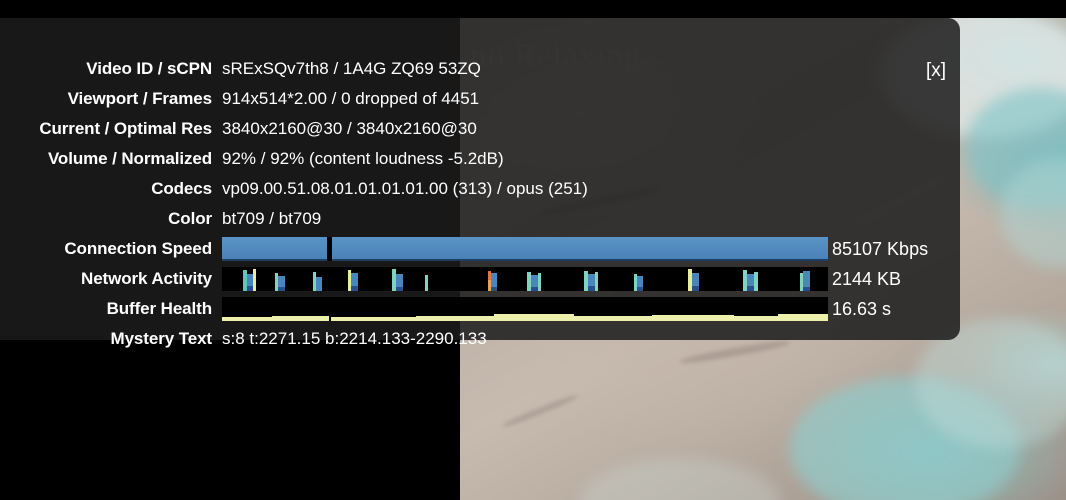  What do you see at coordinates (125, 128) in the screenshot?
I see `stat-label: Current / Optimal Res` at bounding box center [125, 128].